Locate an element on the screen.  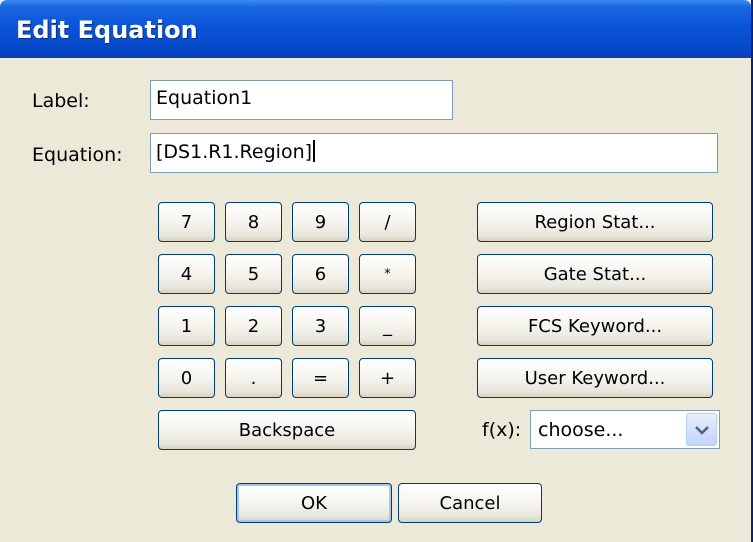
ok-button: OK is located at coordinates (314, 503).